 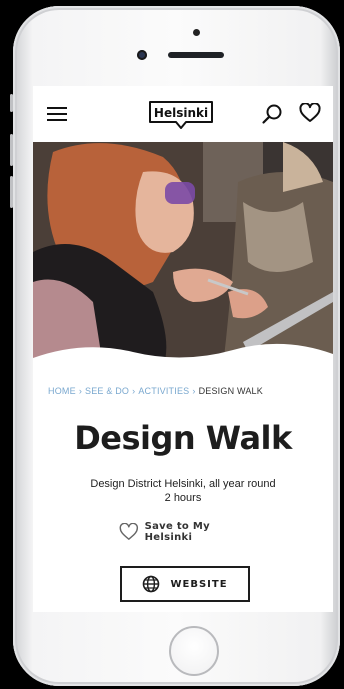 I want to click on search-icon, so click(x=272, y=114).